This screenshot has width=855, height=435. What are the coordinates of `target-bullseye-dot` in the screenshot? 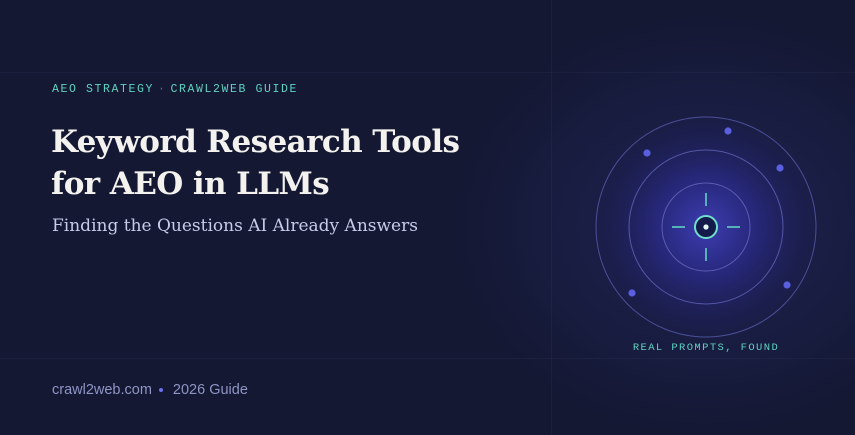 It's located at (706, 227).